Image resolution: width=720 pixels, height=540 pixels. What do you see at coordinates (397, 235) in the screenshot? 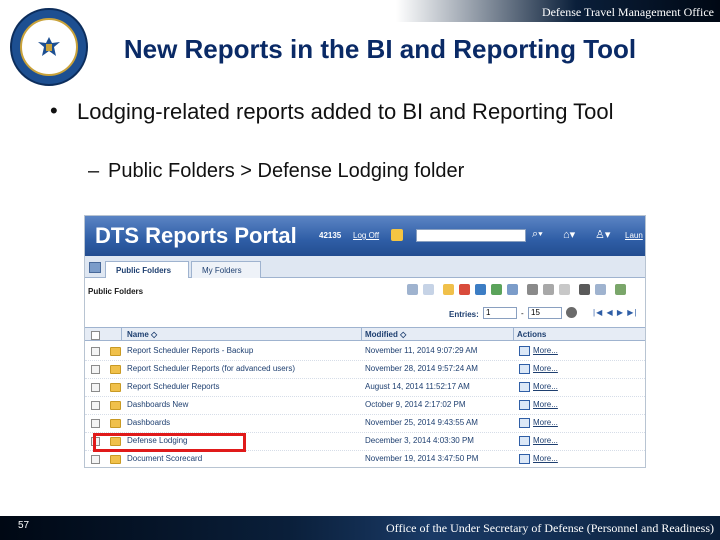
I see `refresh-icon` at bounding box center [397, 235].